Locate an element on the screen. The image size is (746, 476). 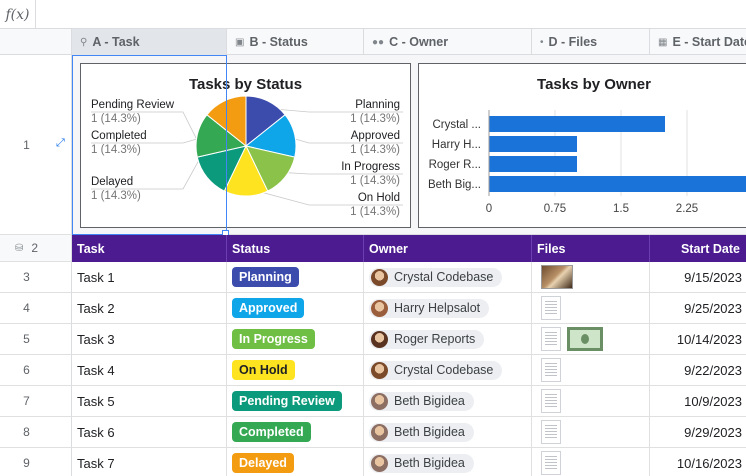
task-cell: Task 4 is located at coordinates (149, 370).